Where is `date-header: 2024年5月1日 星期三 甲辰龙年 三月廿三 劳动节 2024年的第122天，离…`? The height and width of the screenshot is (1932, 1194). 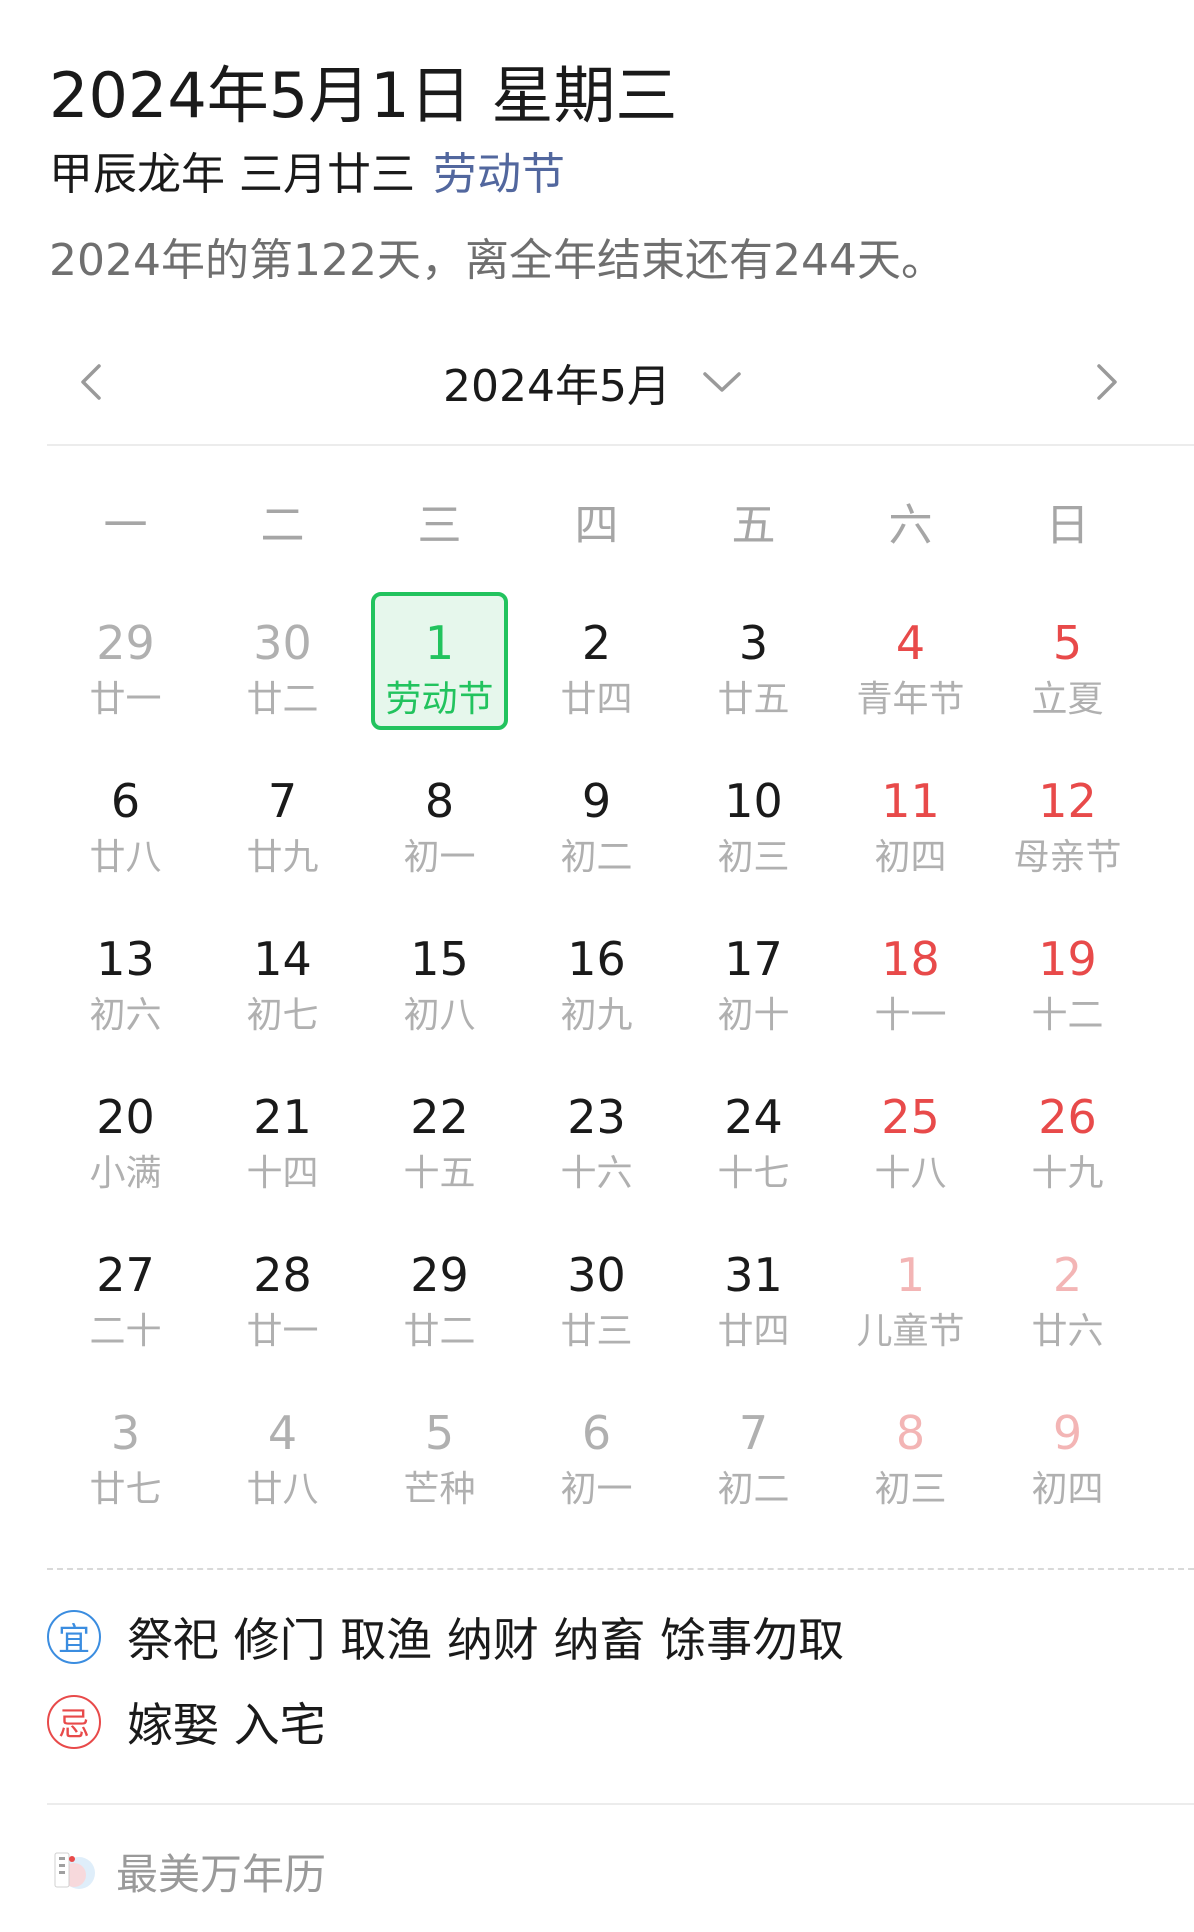
date-header: 2024年5月1日 星期三 甲辰龙年 三月廿三 劳动节 2024年的第122天，离… is located at coordinates (497, 174).